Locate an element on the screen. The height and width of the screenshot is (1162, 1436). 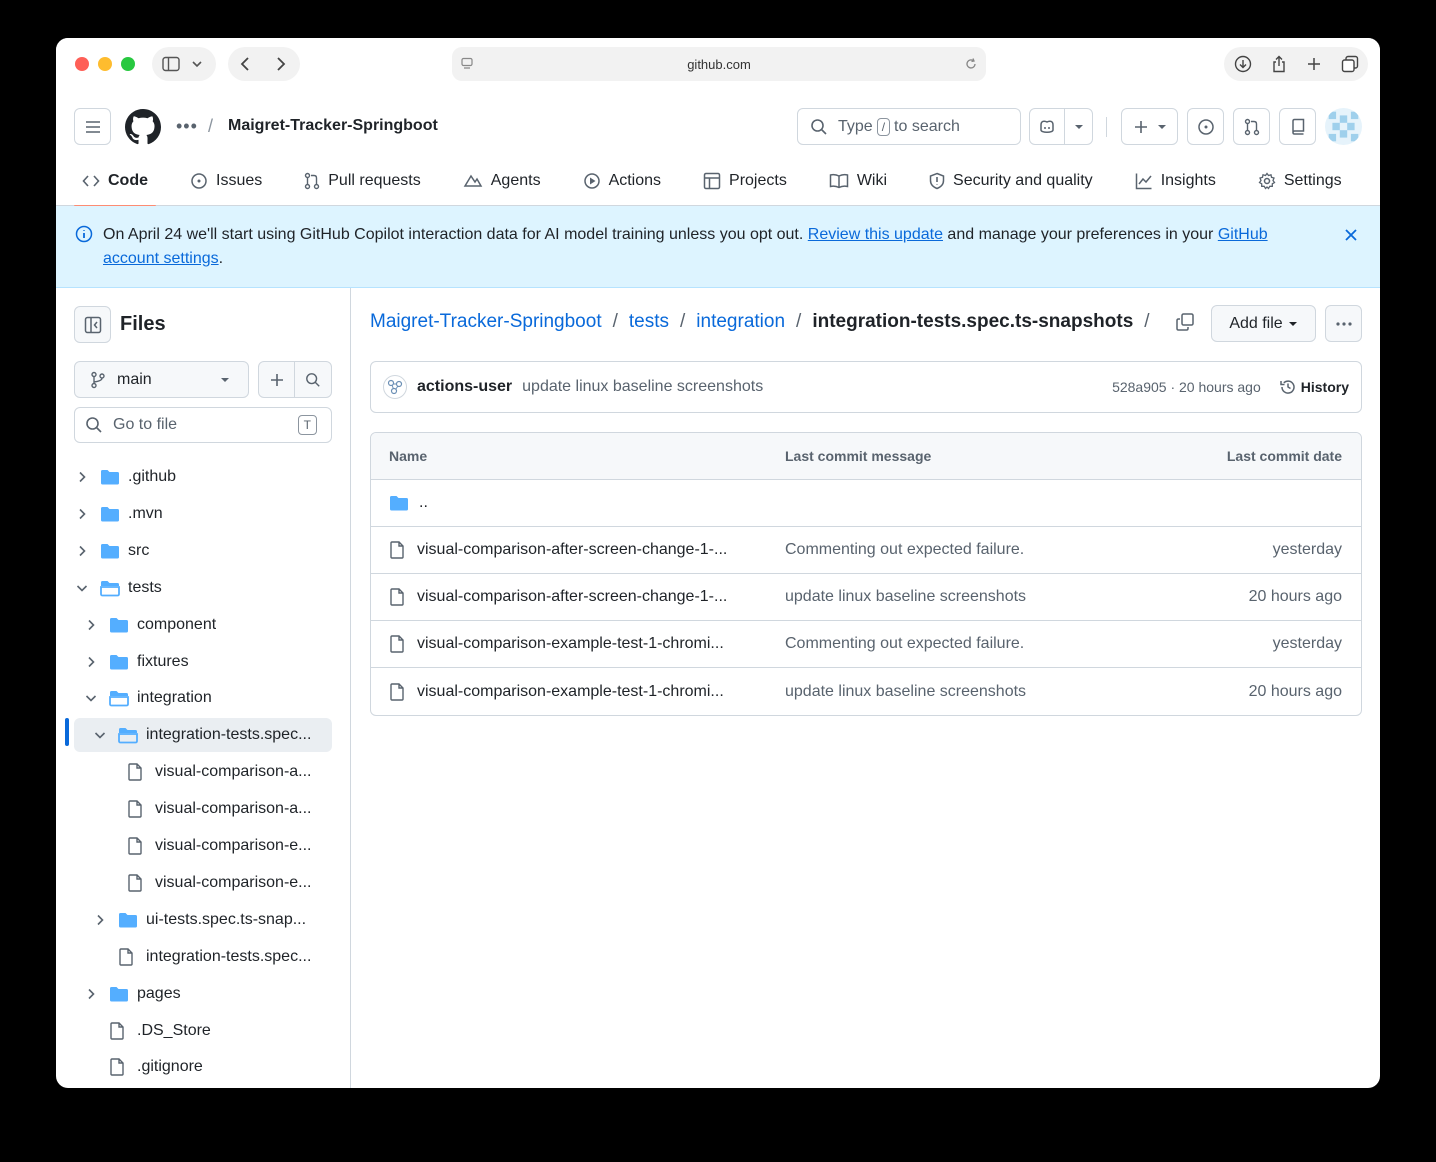
share-icon is located at coordinates (1279, 64).